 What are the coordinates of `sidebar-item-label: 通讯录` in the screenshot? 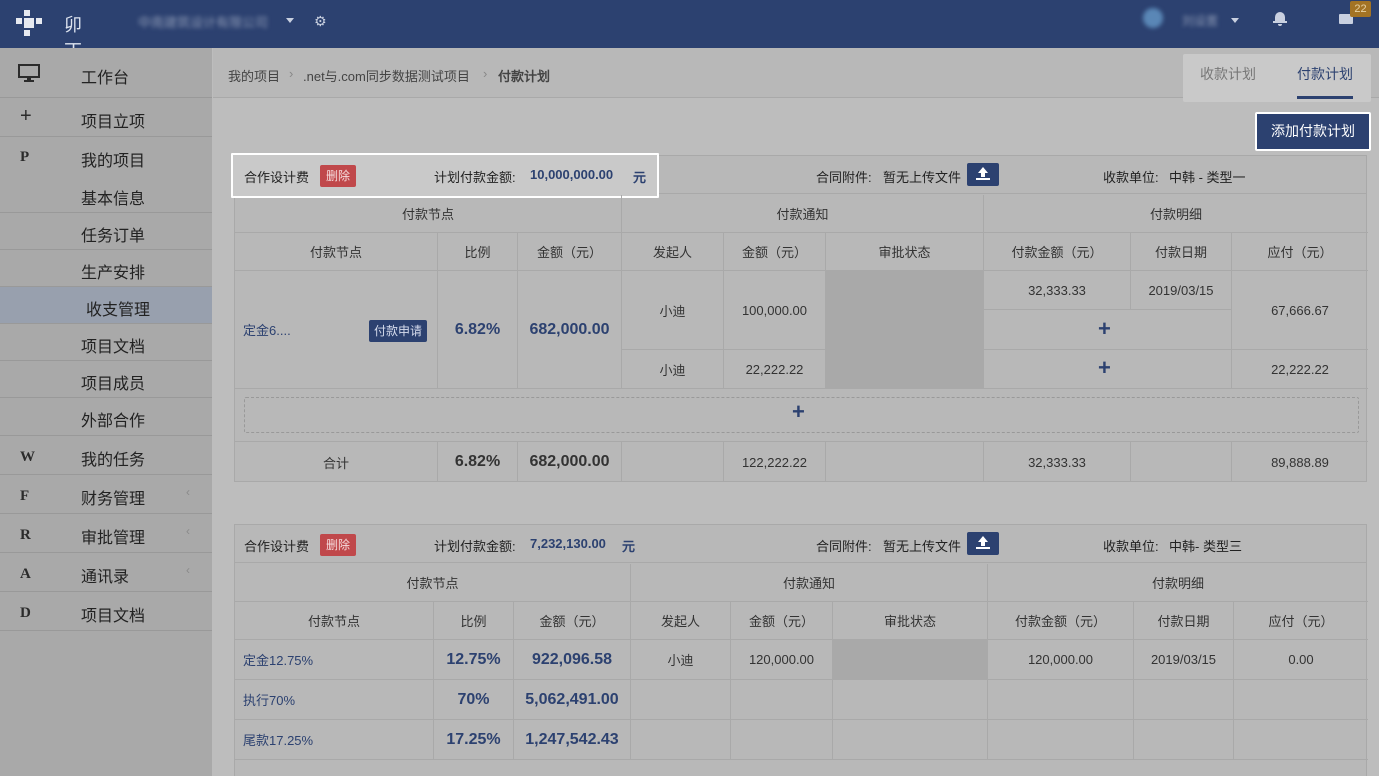 It's located at (105, 577).